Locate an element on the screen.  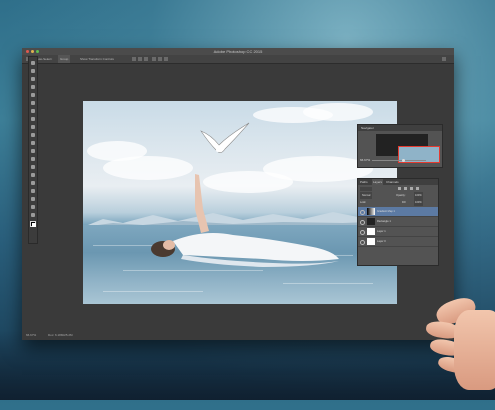
align-center-icon is located at coordinates (160, 59).